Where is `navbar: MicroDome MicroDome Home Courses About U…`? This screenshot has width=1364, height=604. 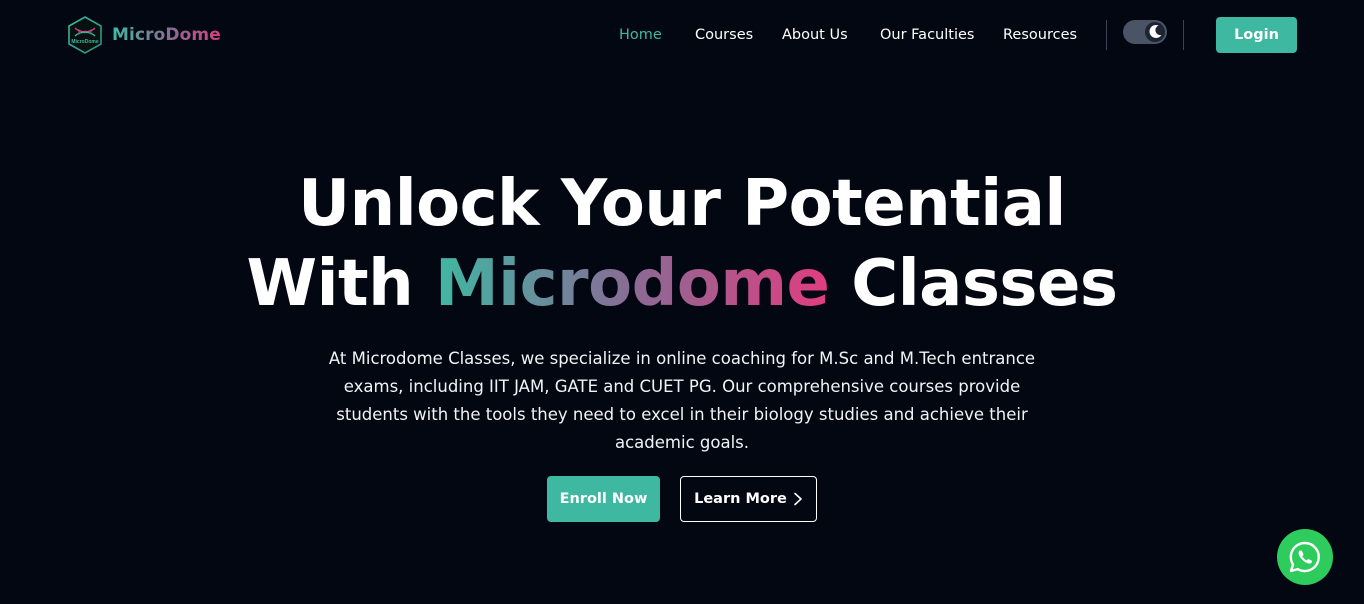
navbar: MicroDome MicroDome Home Courses About U… is located at coordinates (682, 35).